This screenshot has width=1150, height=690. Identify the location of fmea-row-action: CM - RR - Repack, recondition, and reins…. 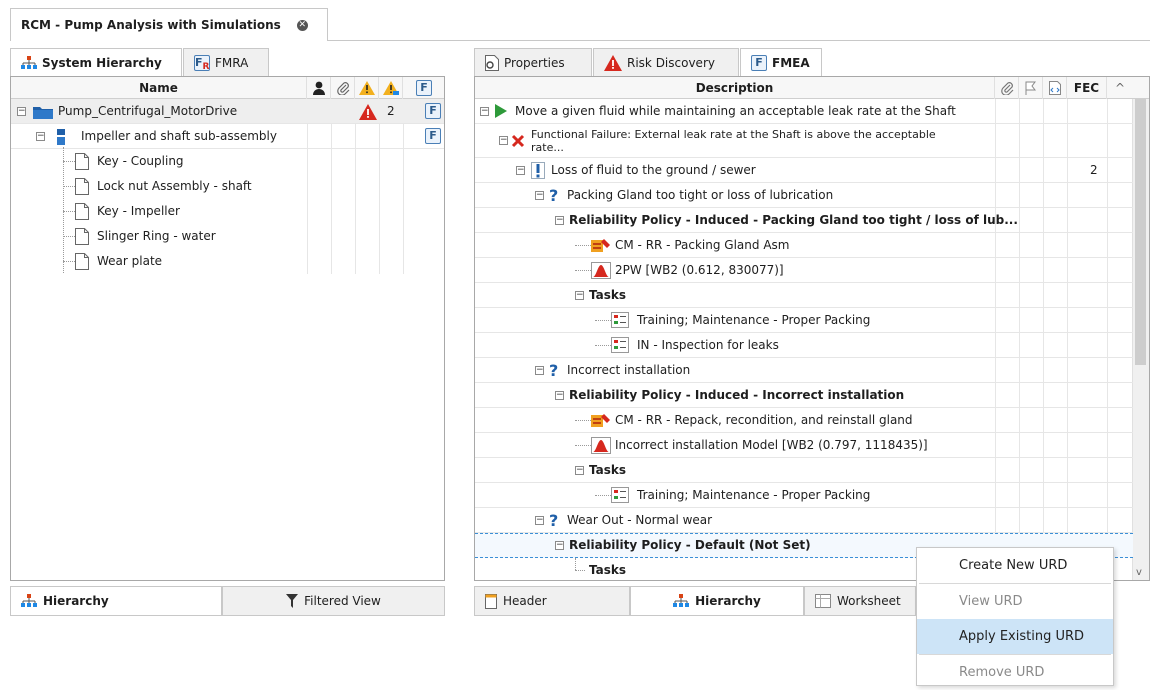
(804, 420).